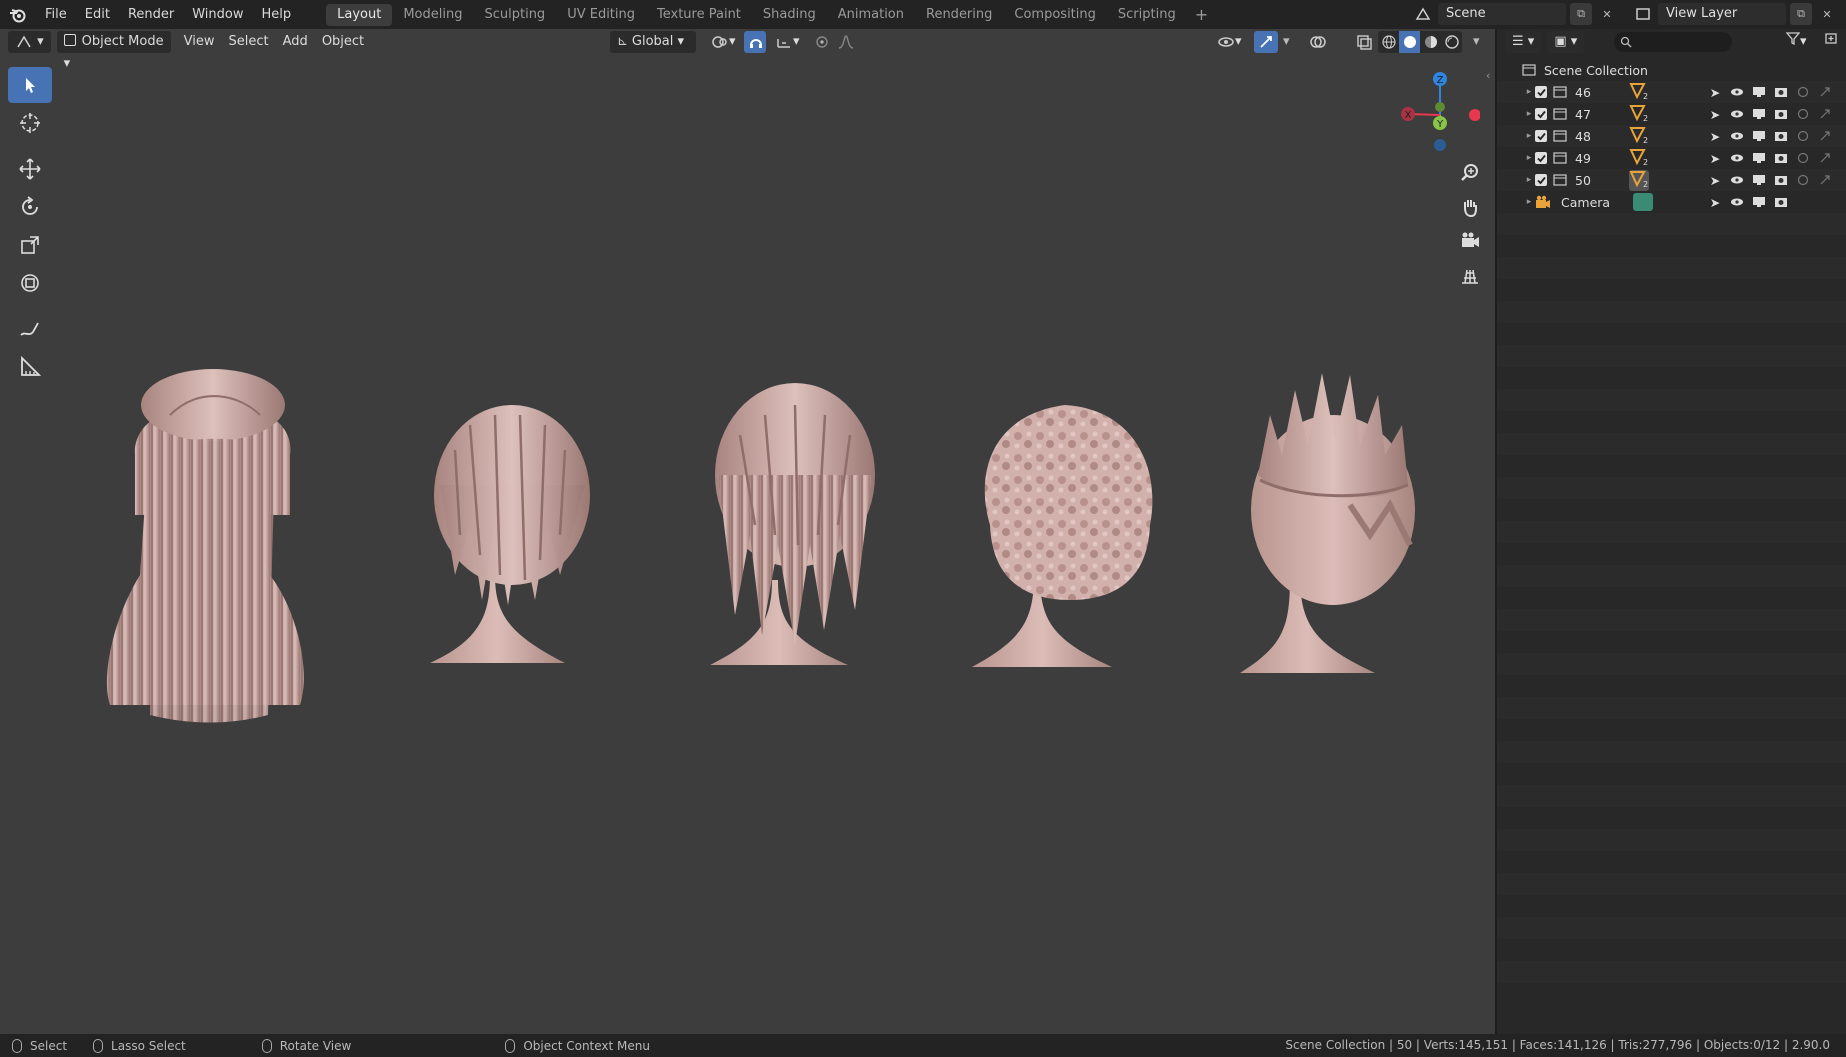  What do you see at coordinates (1229, 42) in the screenshot?
I see `visibility-dropdown-icon: ▾` at bounding box center [1229, 42].